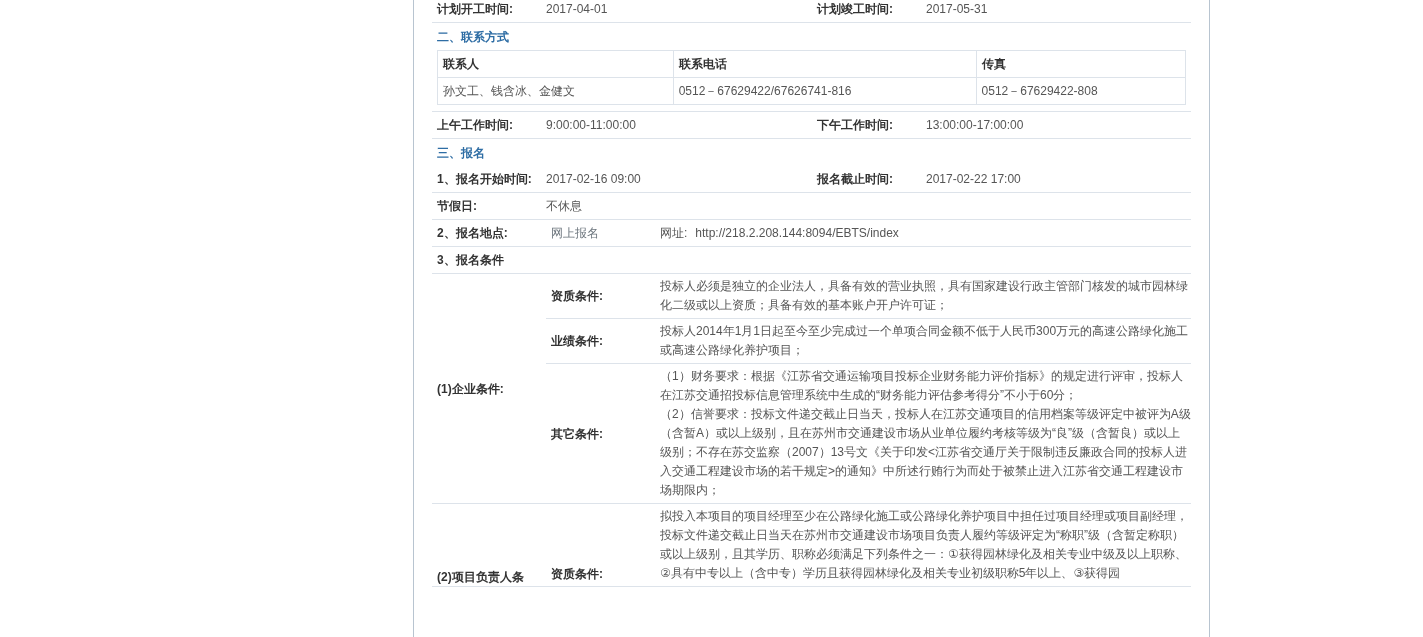 The height and width of the screenshot is (637, 1423). I want to click on field-label: 节假日:, so click(457, 206).